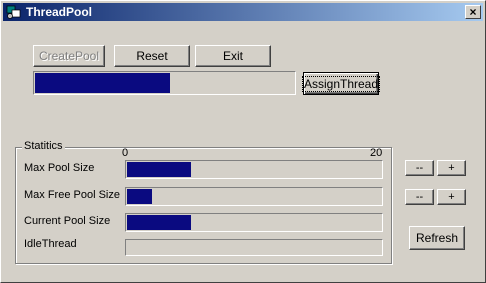  What do you see at coordinates (125, 153) in the screenshot?
I see `scale-min-label: 0` at bounding box center [125, 153].